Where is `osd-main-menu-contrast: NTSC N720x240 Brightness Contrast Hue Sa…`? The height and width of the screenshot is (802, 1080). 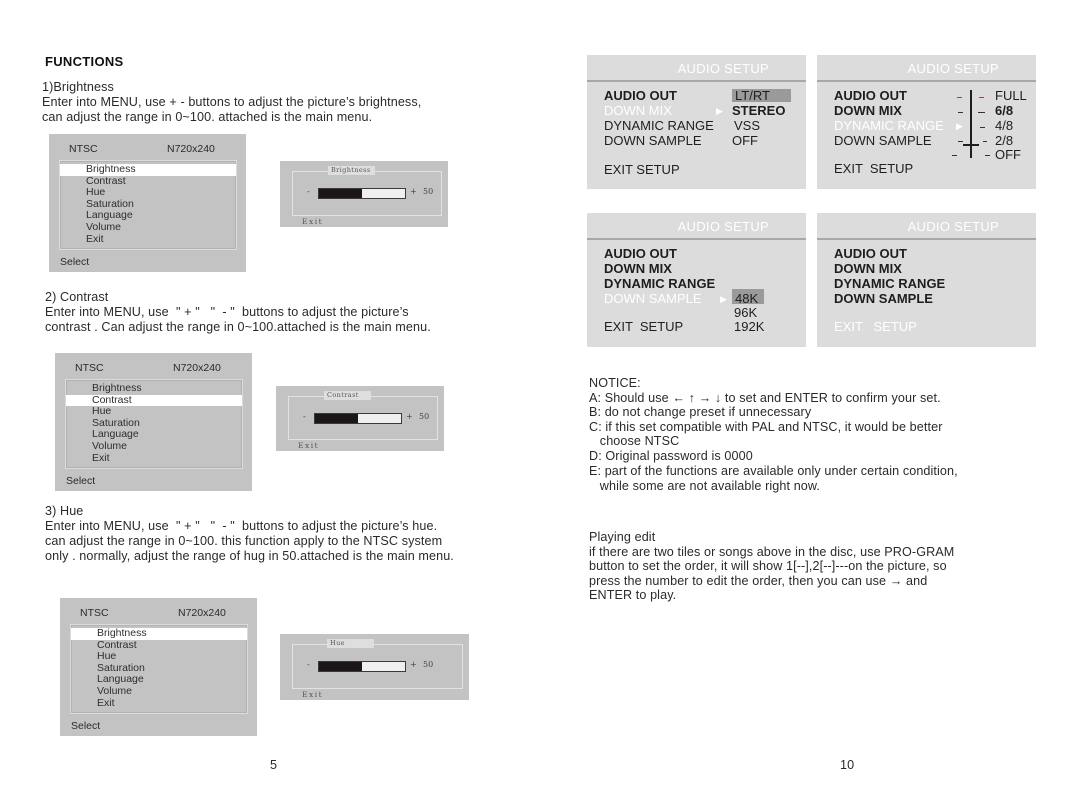 osd-main-menu-contrast: NTSC N720x240 Brightness Contrast Hue Sa… is located at coordinates (153, 422).